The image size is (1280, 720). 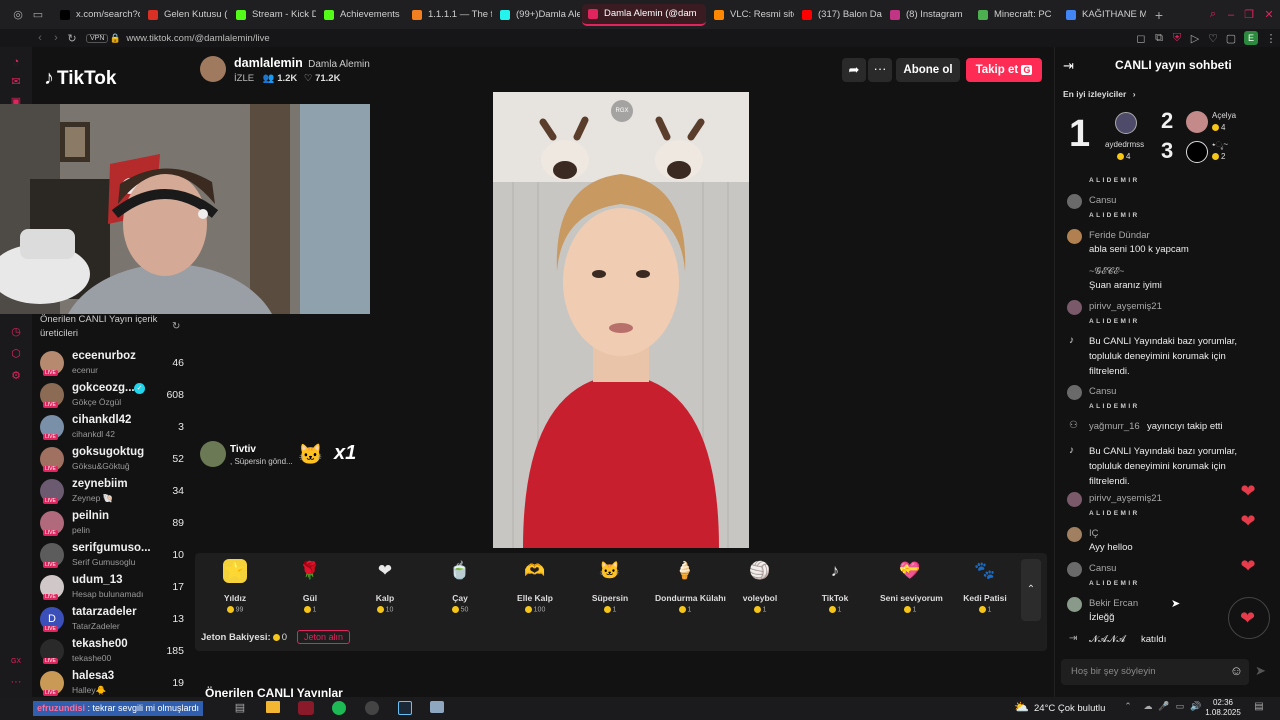 What do you see at coordinates (1249, 618) in the screenshot?
I see `like-button: ❤` at bounding box center [1249, 618].